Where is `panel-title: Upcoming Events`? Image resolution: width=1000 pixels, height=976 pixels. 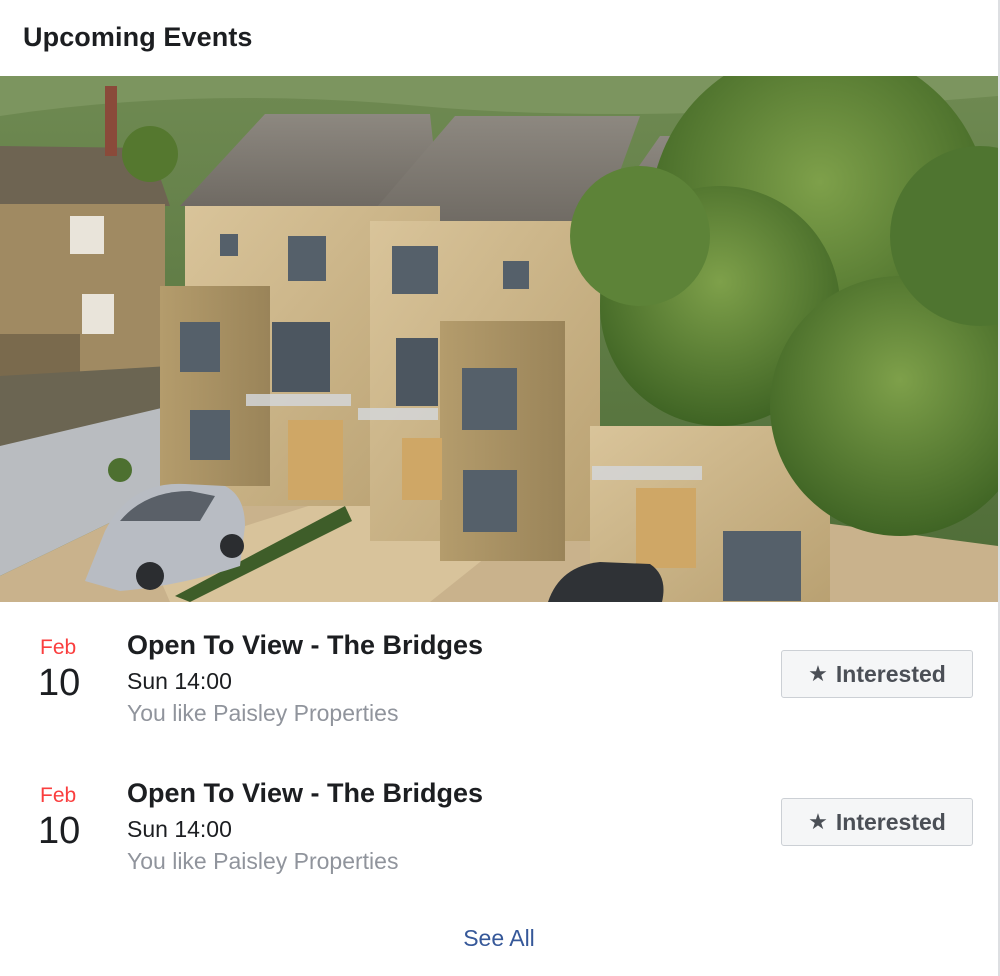 panel-title: Upcoming Events is located at coordinates (138, 37).